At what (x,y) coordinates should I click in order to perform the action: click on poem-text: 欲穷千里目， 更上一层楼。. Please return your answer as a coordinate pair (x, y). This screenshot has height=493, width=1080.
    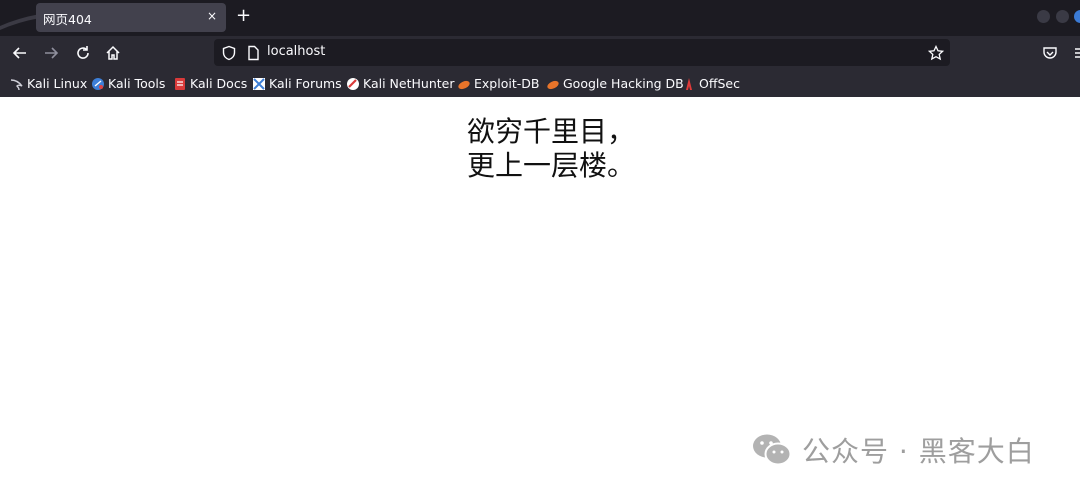
    Looking at the image, I should click on (551, 149).